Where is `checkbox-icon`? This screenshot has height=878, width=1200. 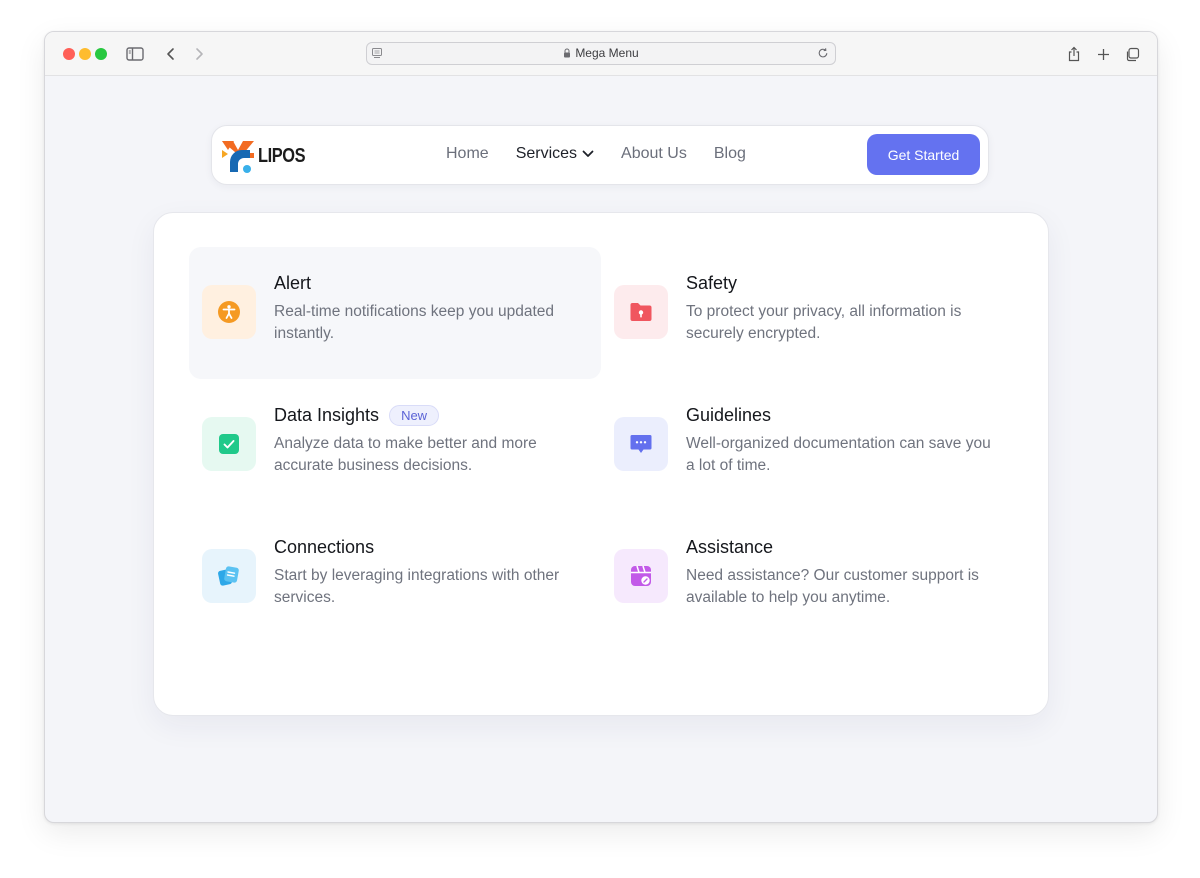 checkbox-icon is located at coordinates (229, 444).